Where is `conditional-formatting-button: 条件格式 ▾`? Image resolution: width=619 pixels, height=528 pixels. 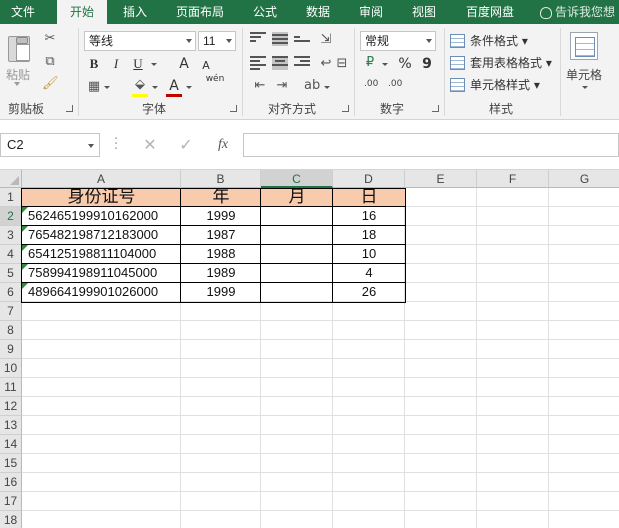 conditional-formatting-button: 条件格式 ▾ is located at coordinates (489, 41).